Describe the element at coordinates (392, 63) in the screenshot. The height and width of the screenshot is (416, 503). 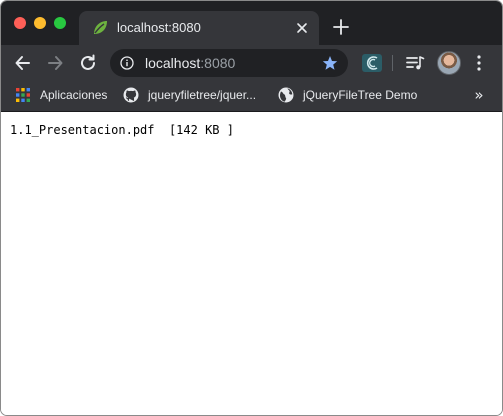
I see `toolbar-divider` at that location.